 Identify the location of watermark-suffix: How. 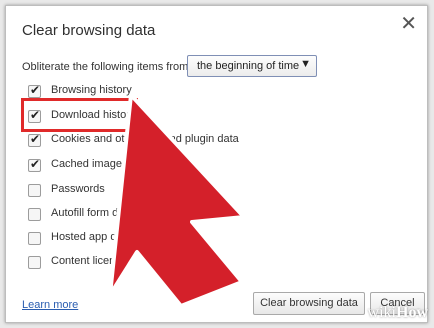
(412, 312).